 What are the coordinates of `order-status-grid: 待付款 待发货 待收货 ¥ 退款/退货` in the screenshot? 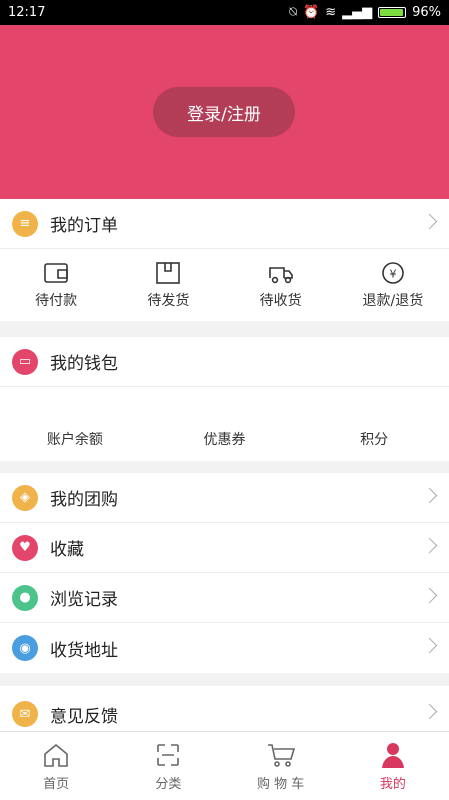 It's located at (224, 285).